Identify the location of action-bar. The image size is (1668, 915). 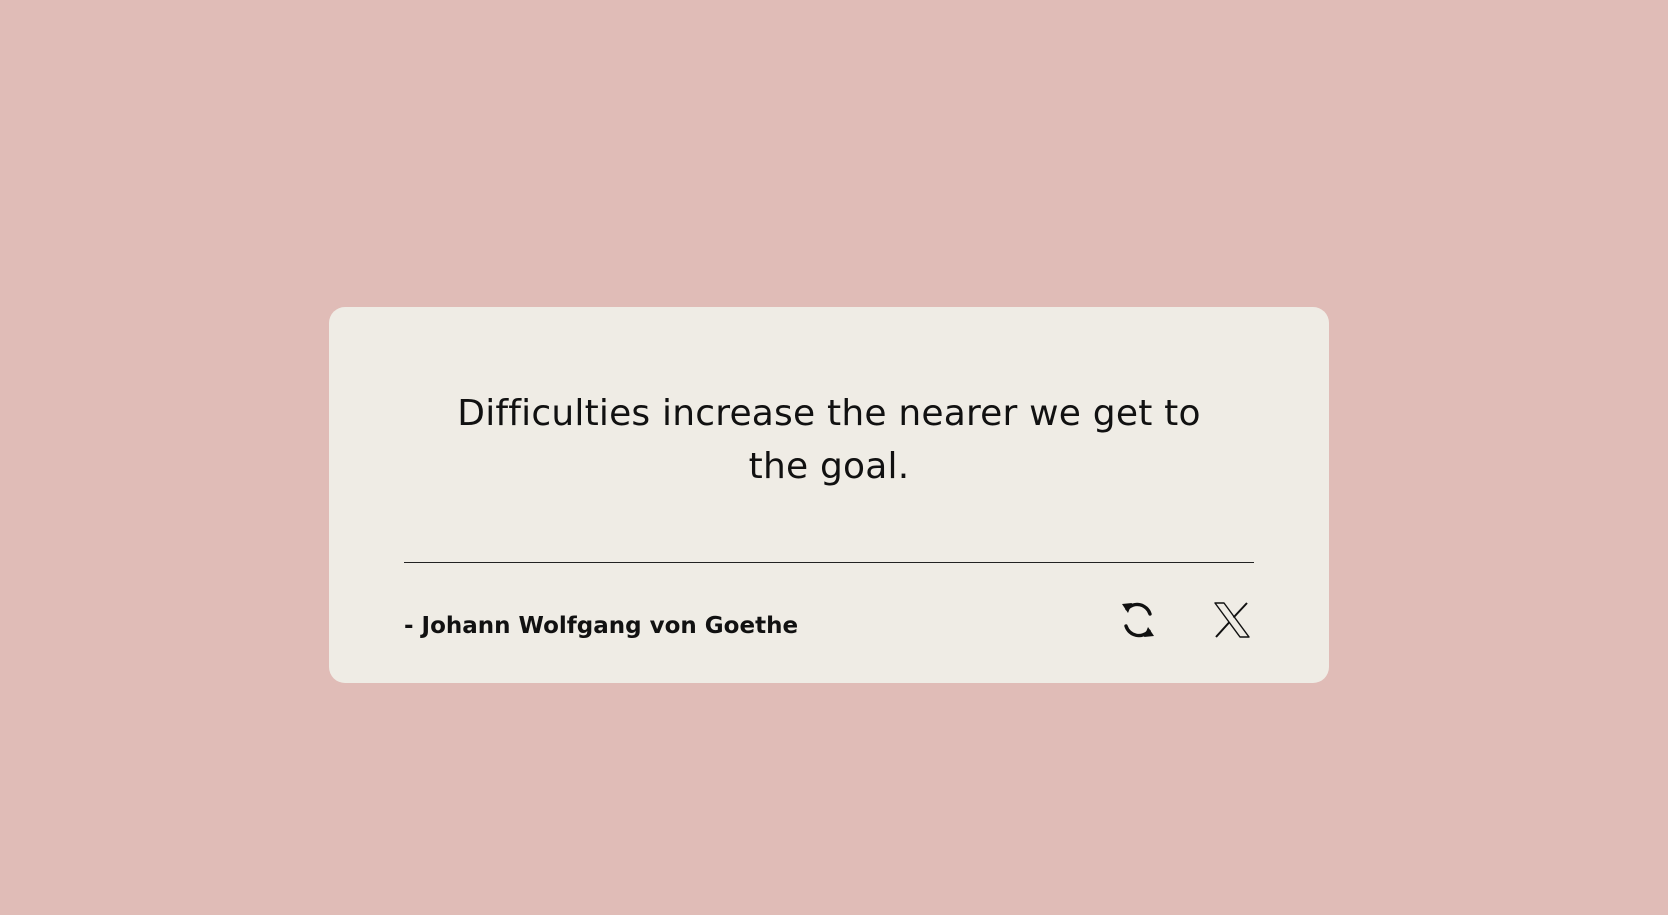
(1185, 620).